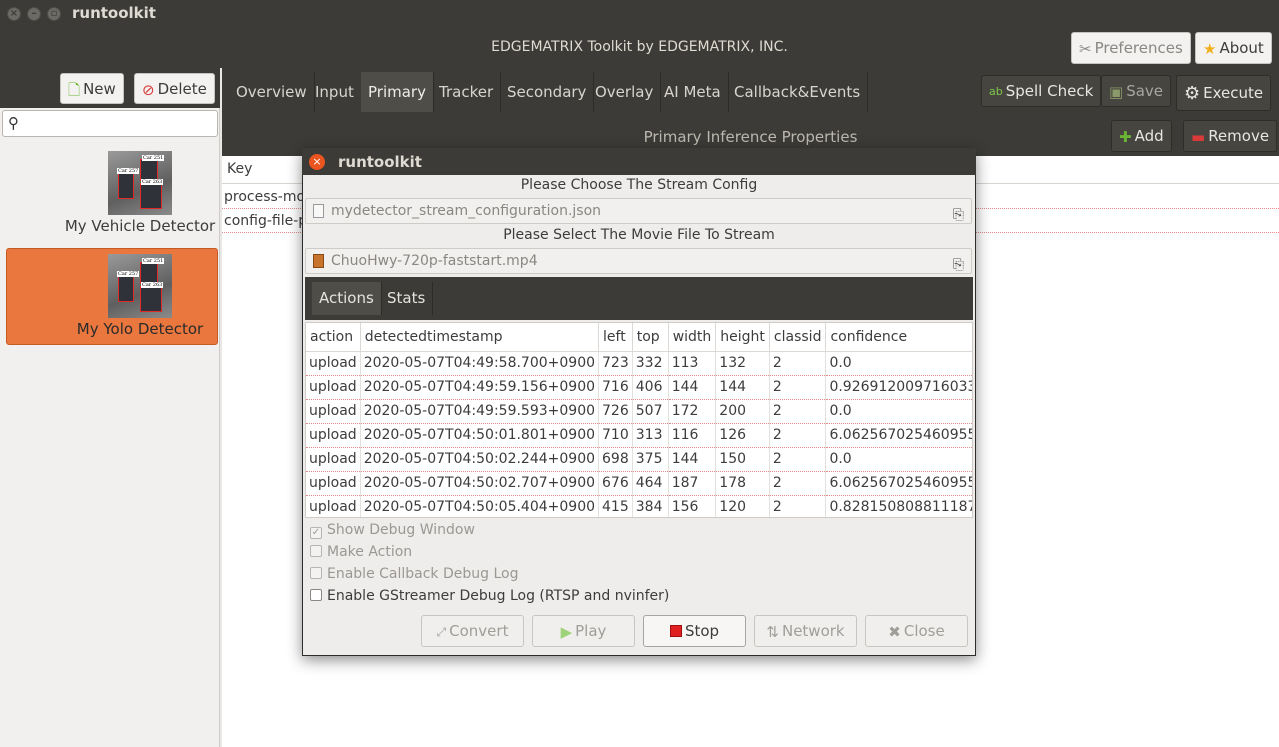  Describe the element at coordinates (547, 92) in the screenshot. I see `tab-secondary: Secondary` at that location.